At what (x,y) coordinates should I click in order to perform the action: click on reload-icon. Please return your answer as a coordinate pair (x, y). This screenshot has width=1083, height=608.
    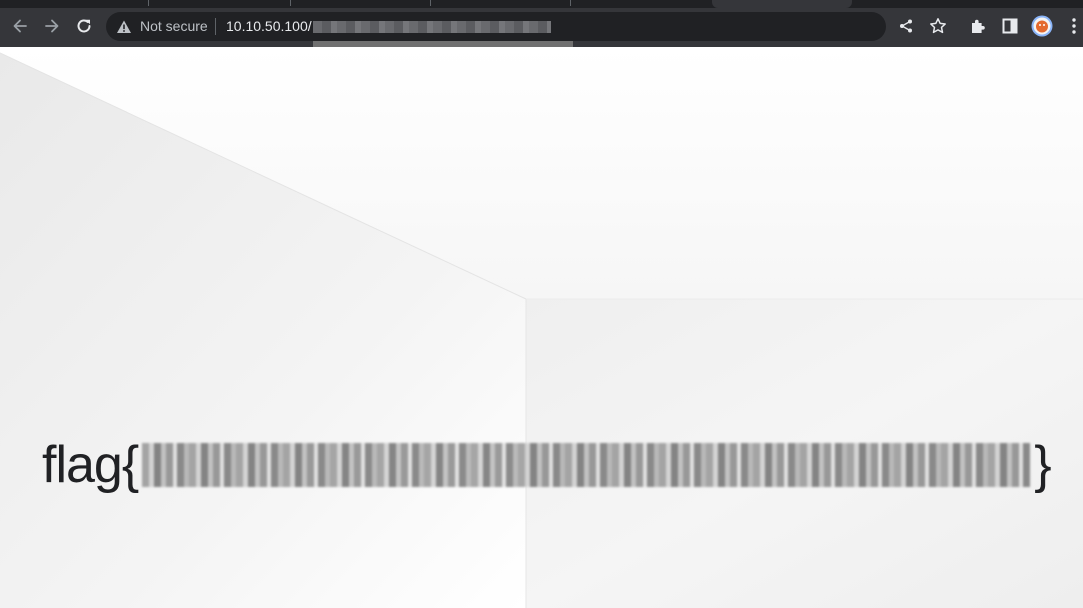
    Looking at the image, I should click on (84, 26).